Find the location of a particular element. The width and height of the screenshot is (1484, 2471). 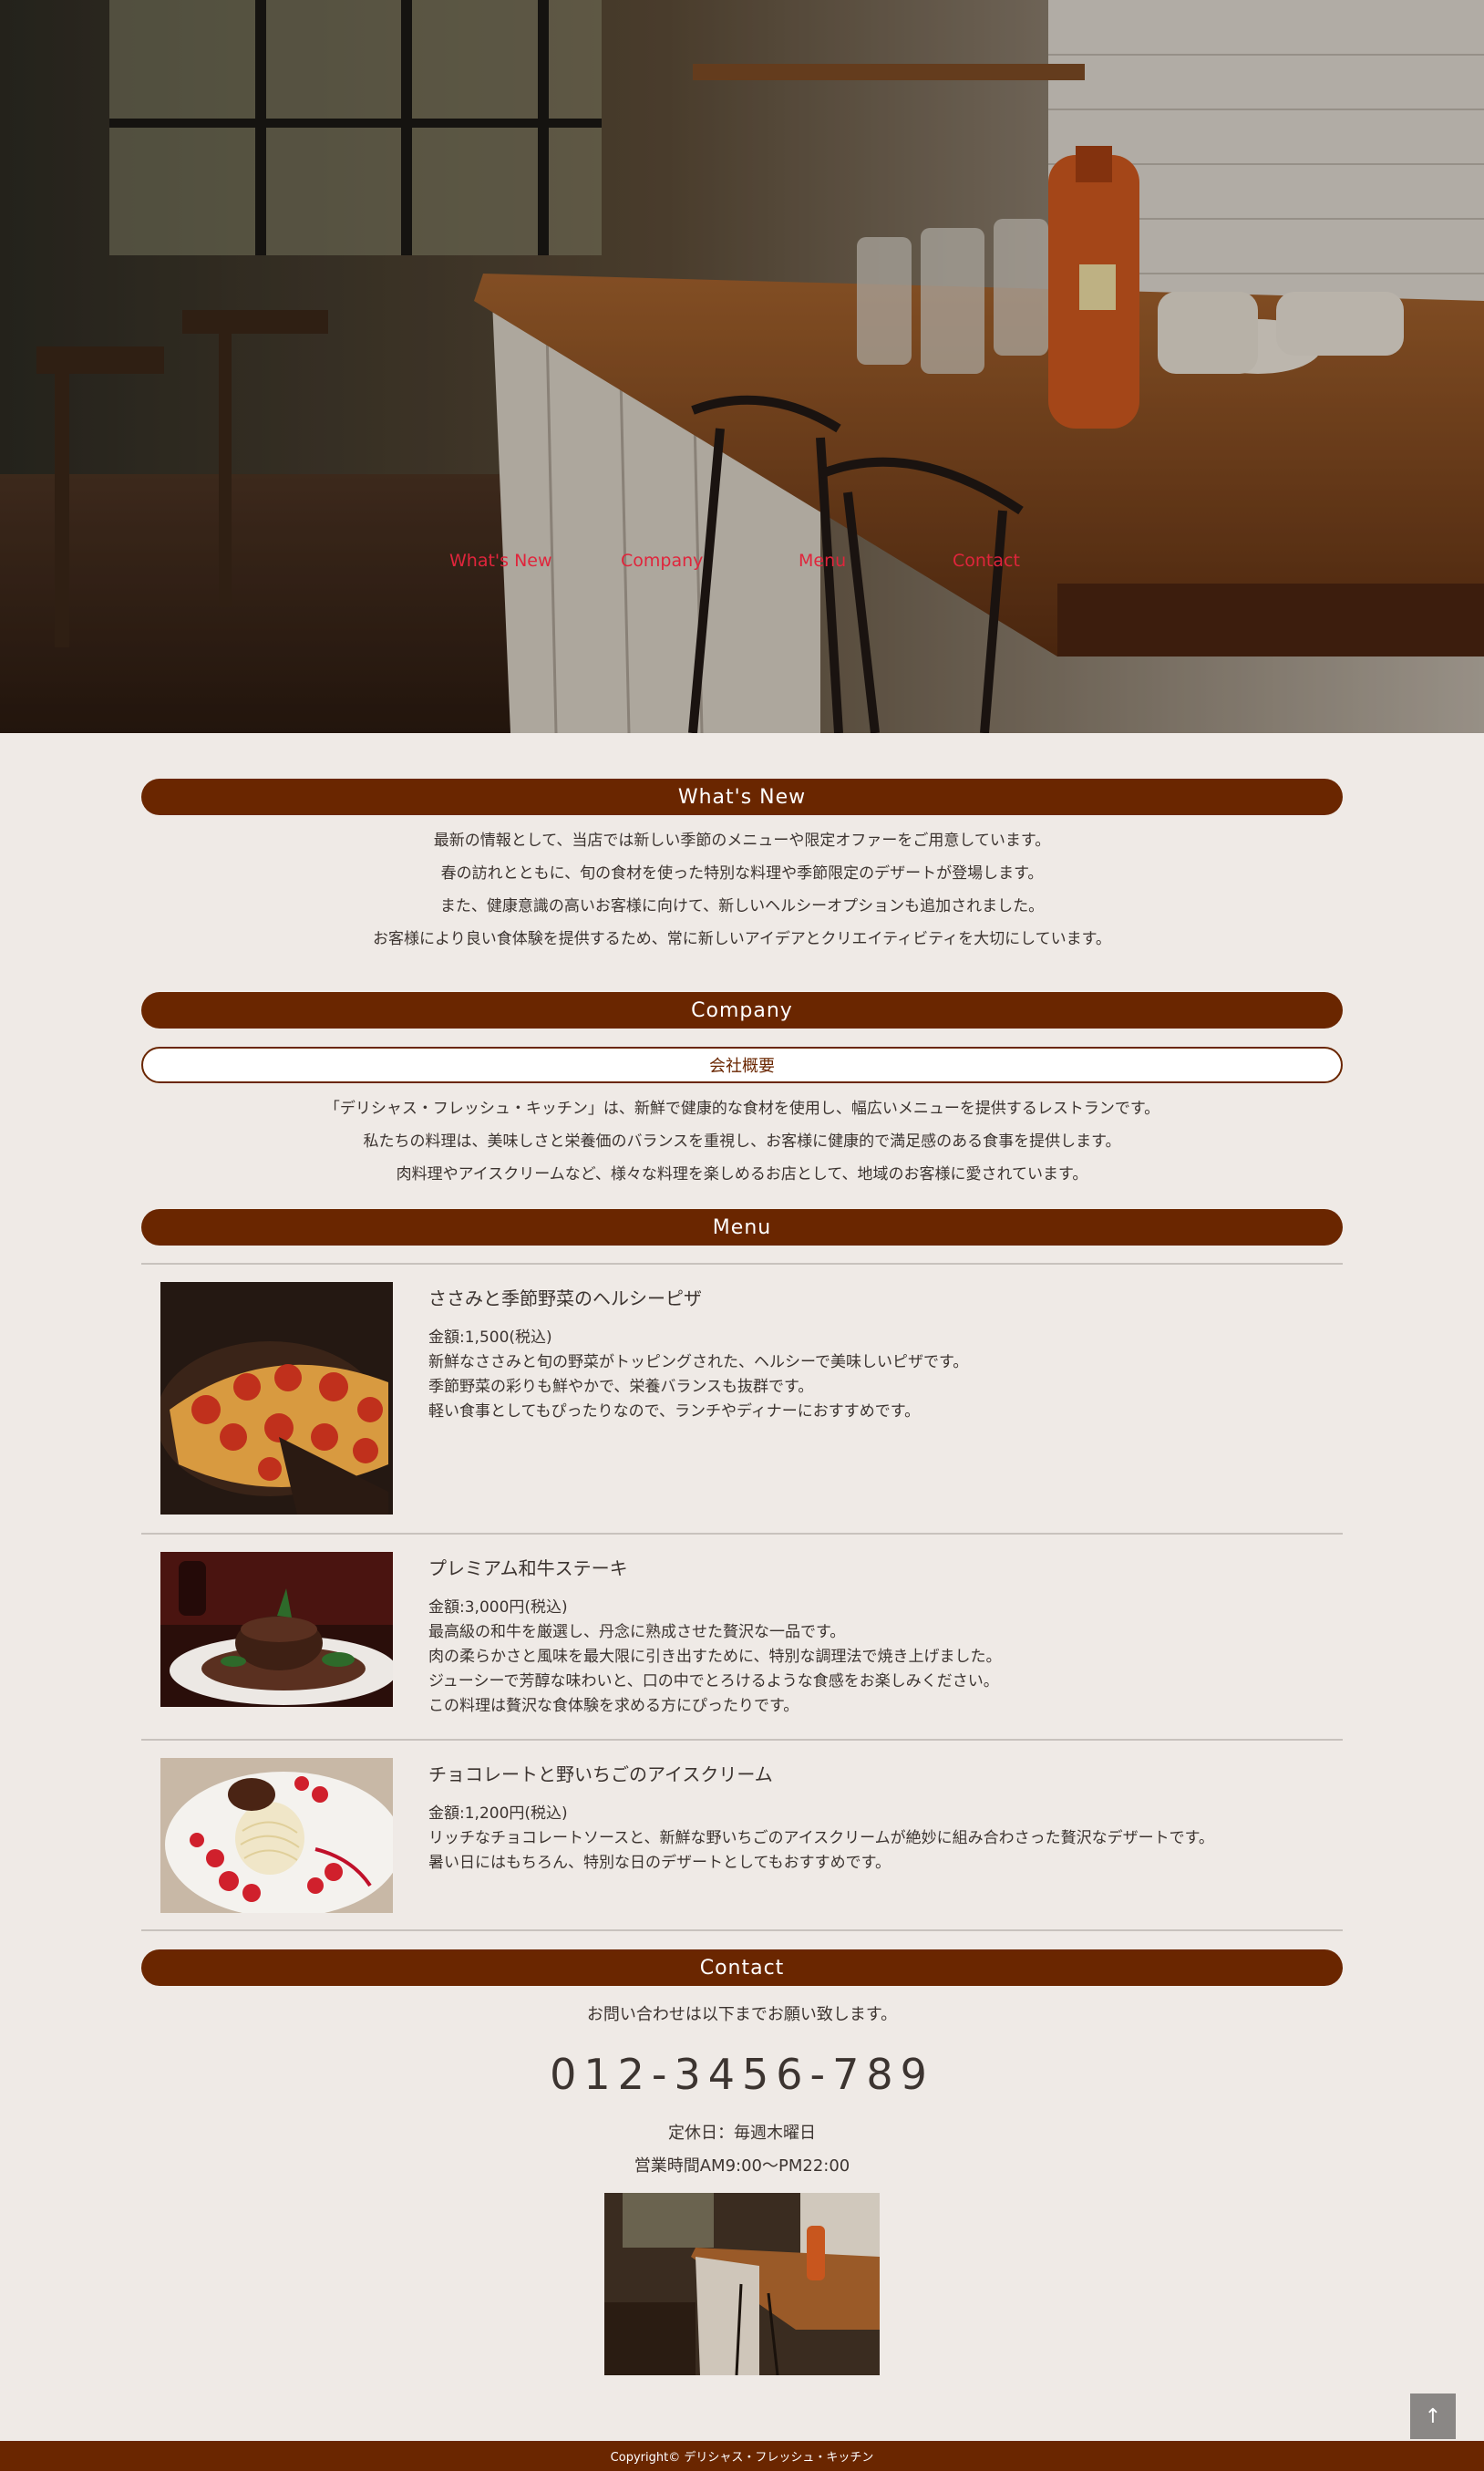

menu-item-name: プレミアム和牛ステーキ is located at coordinates (528, 1568).